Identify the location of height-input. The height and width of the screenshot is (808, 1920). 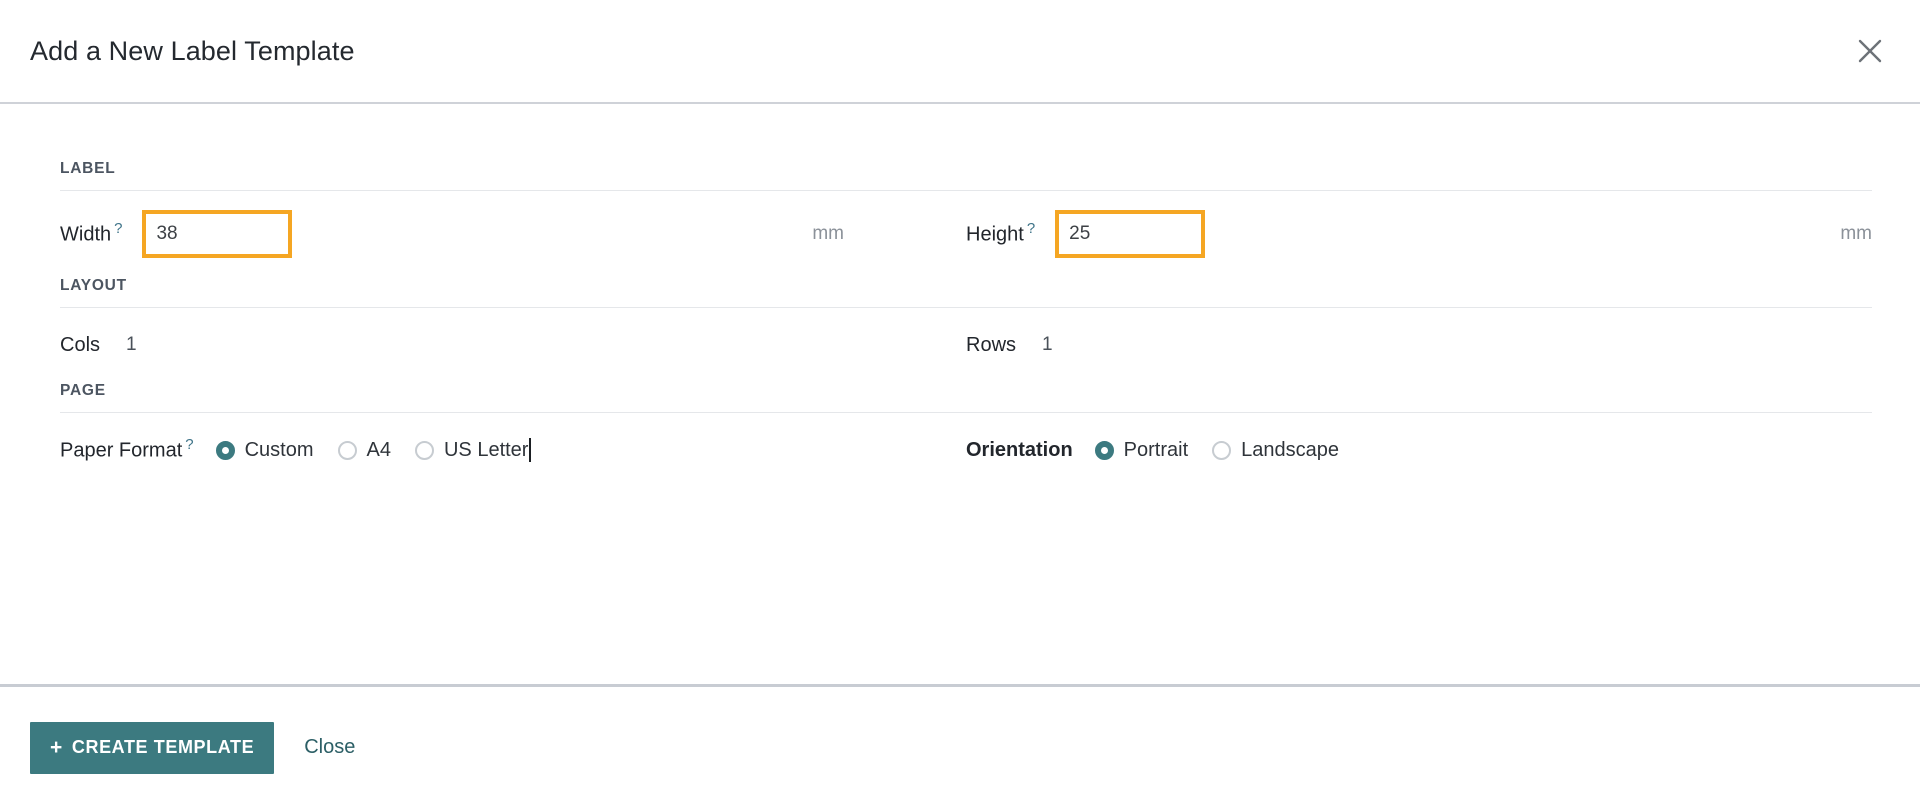
(1130, 234).